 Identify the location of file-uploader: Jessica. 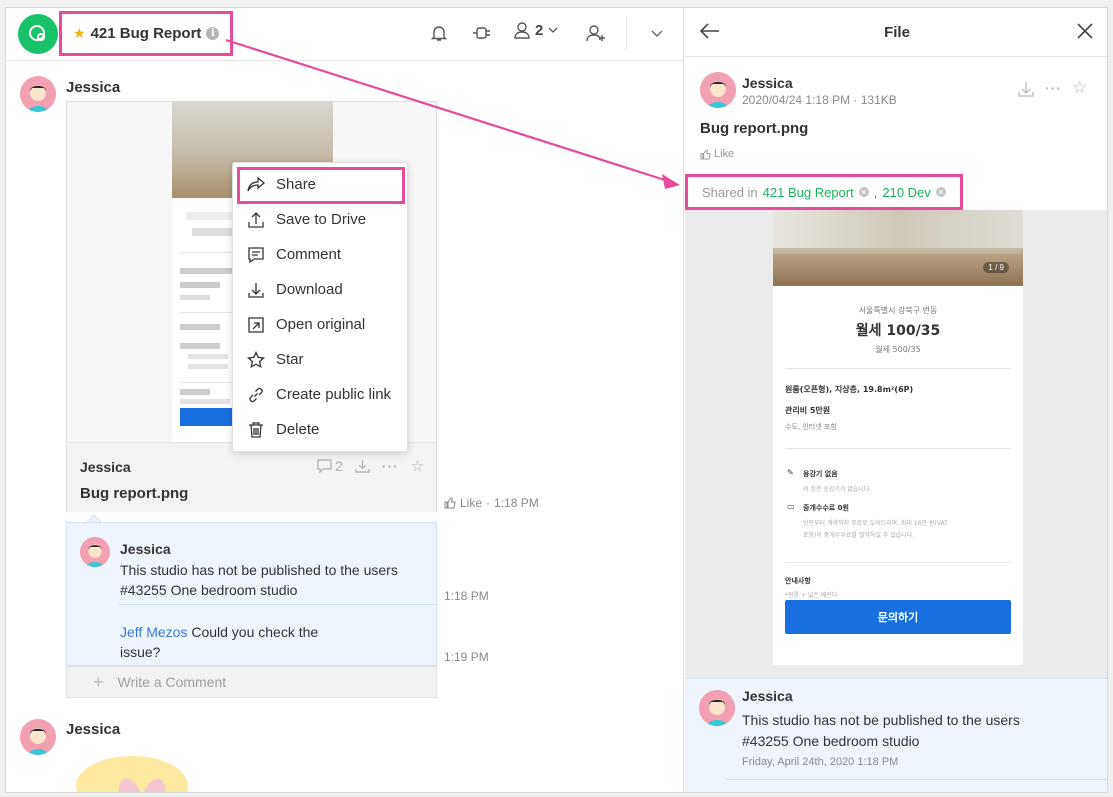
(105, 467).